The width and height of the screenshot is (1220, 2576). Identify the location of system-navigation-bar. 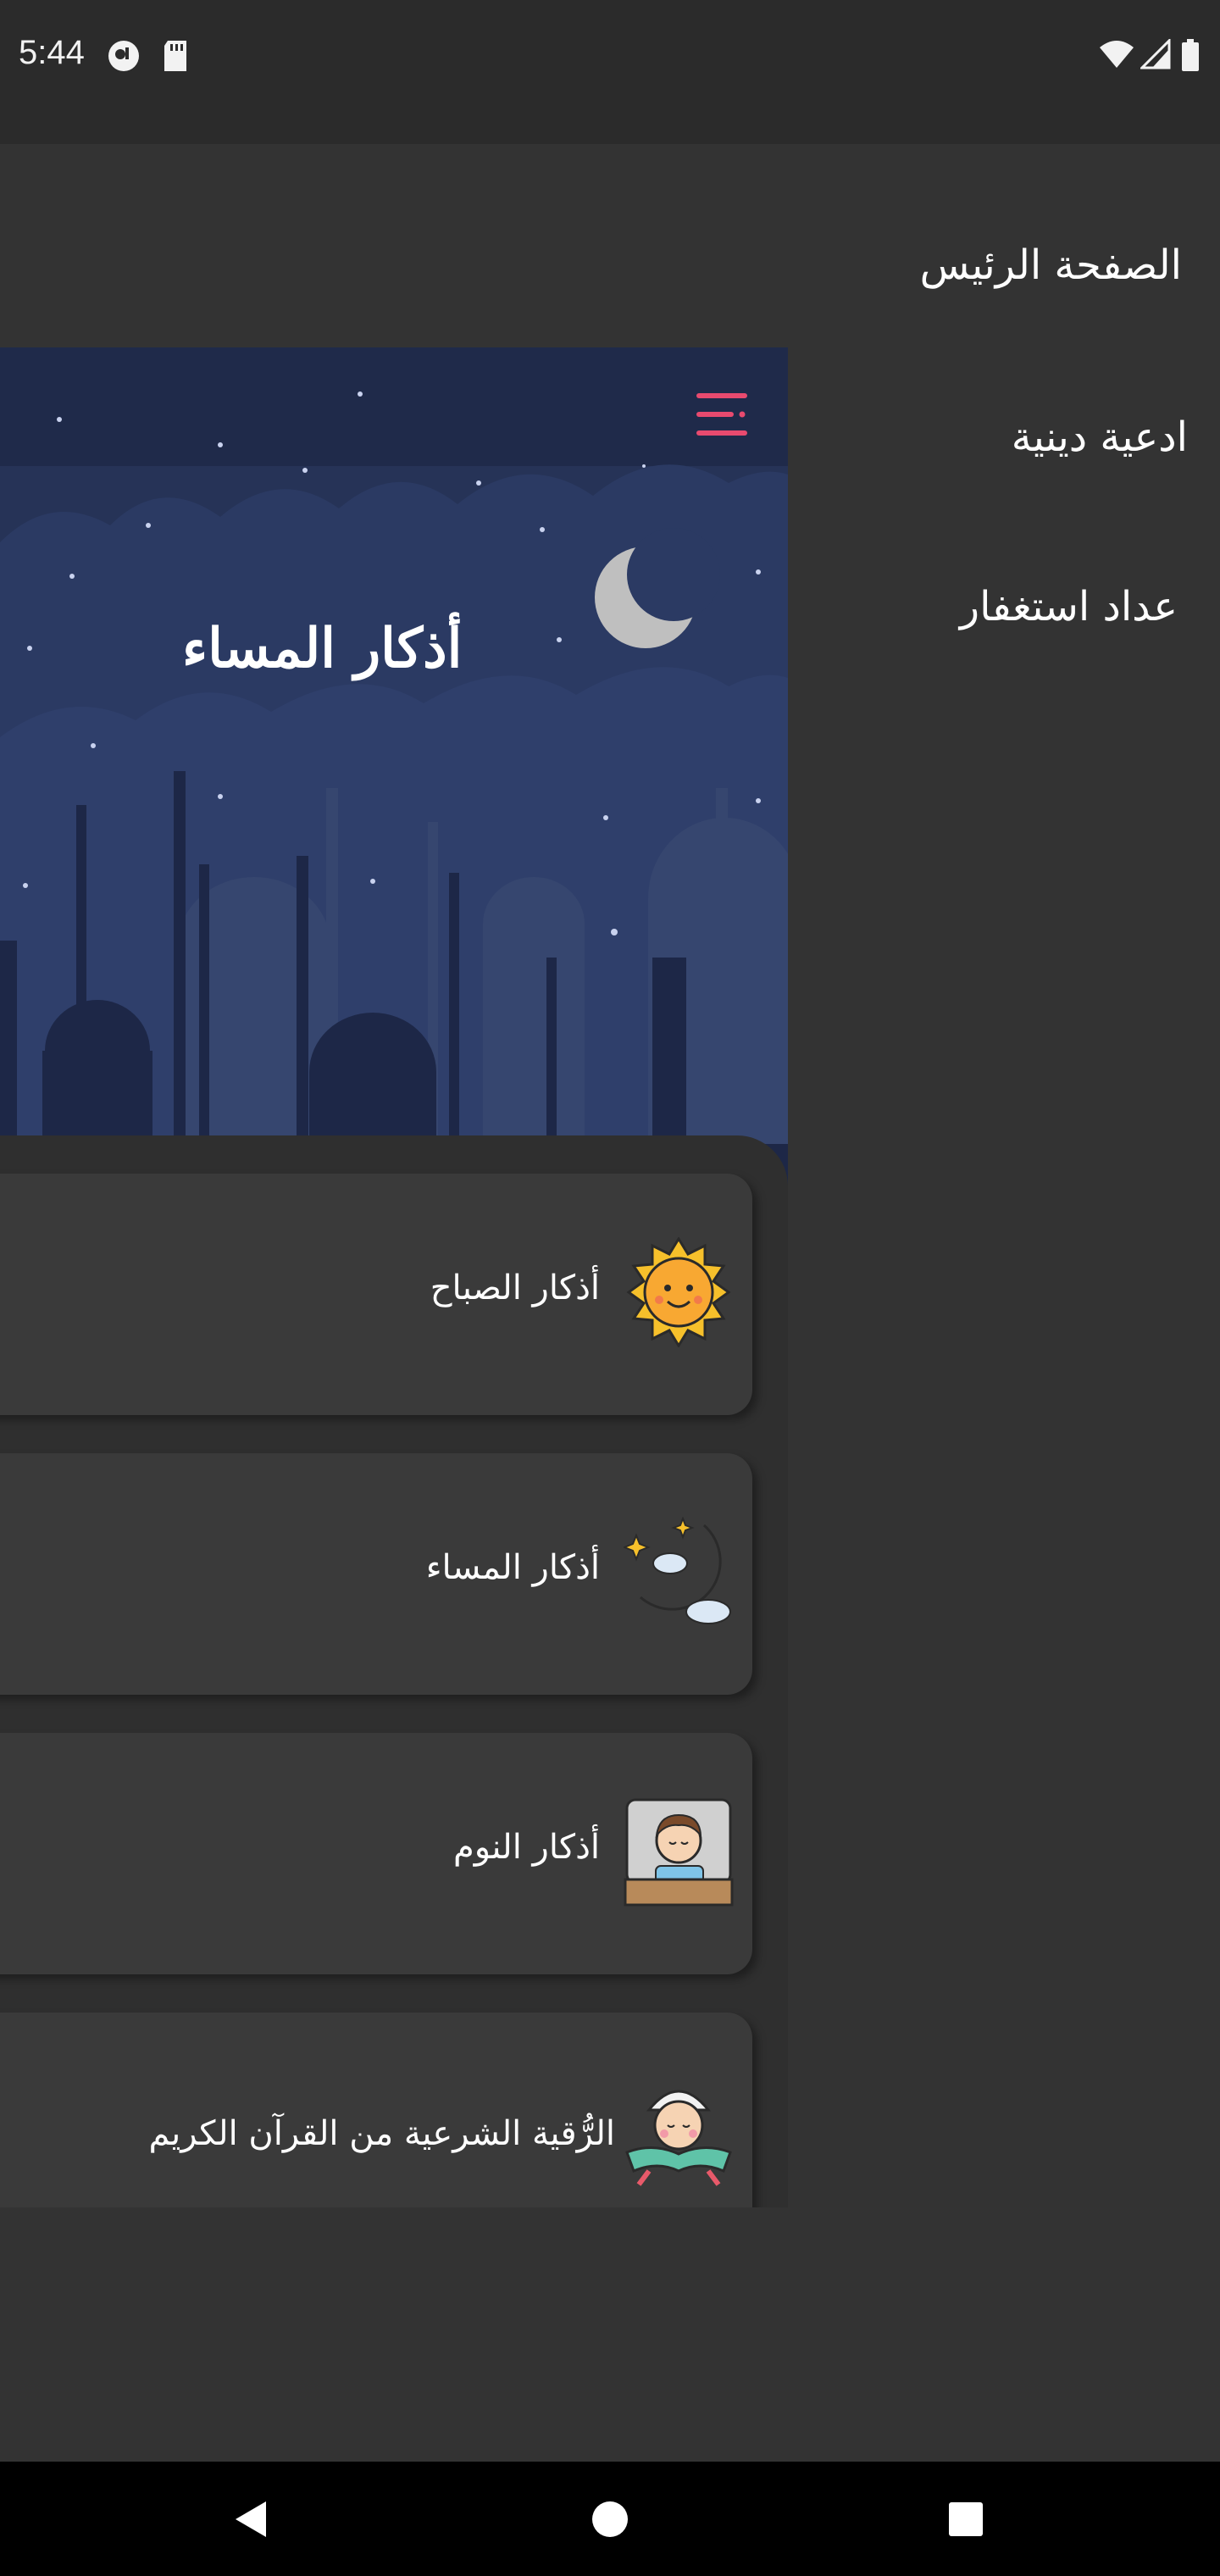
(610, 2519).